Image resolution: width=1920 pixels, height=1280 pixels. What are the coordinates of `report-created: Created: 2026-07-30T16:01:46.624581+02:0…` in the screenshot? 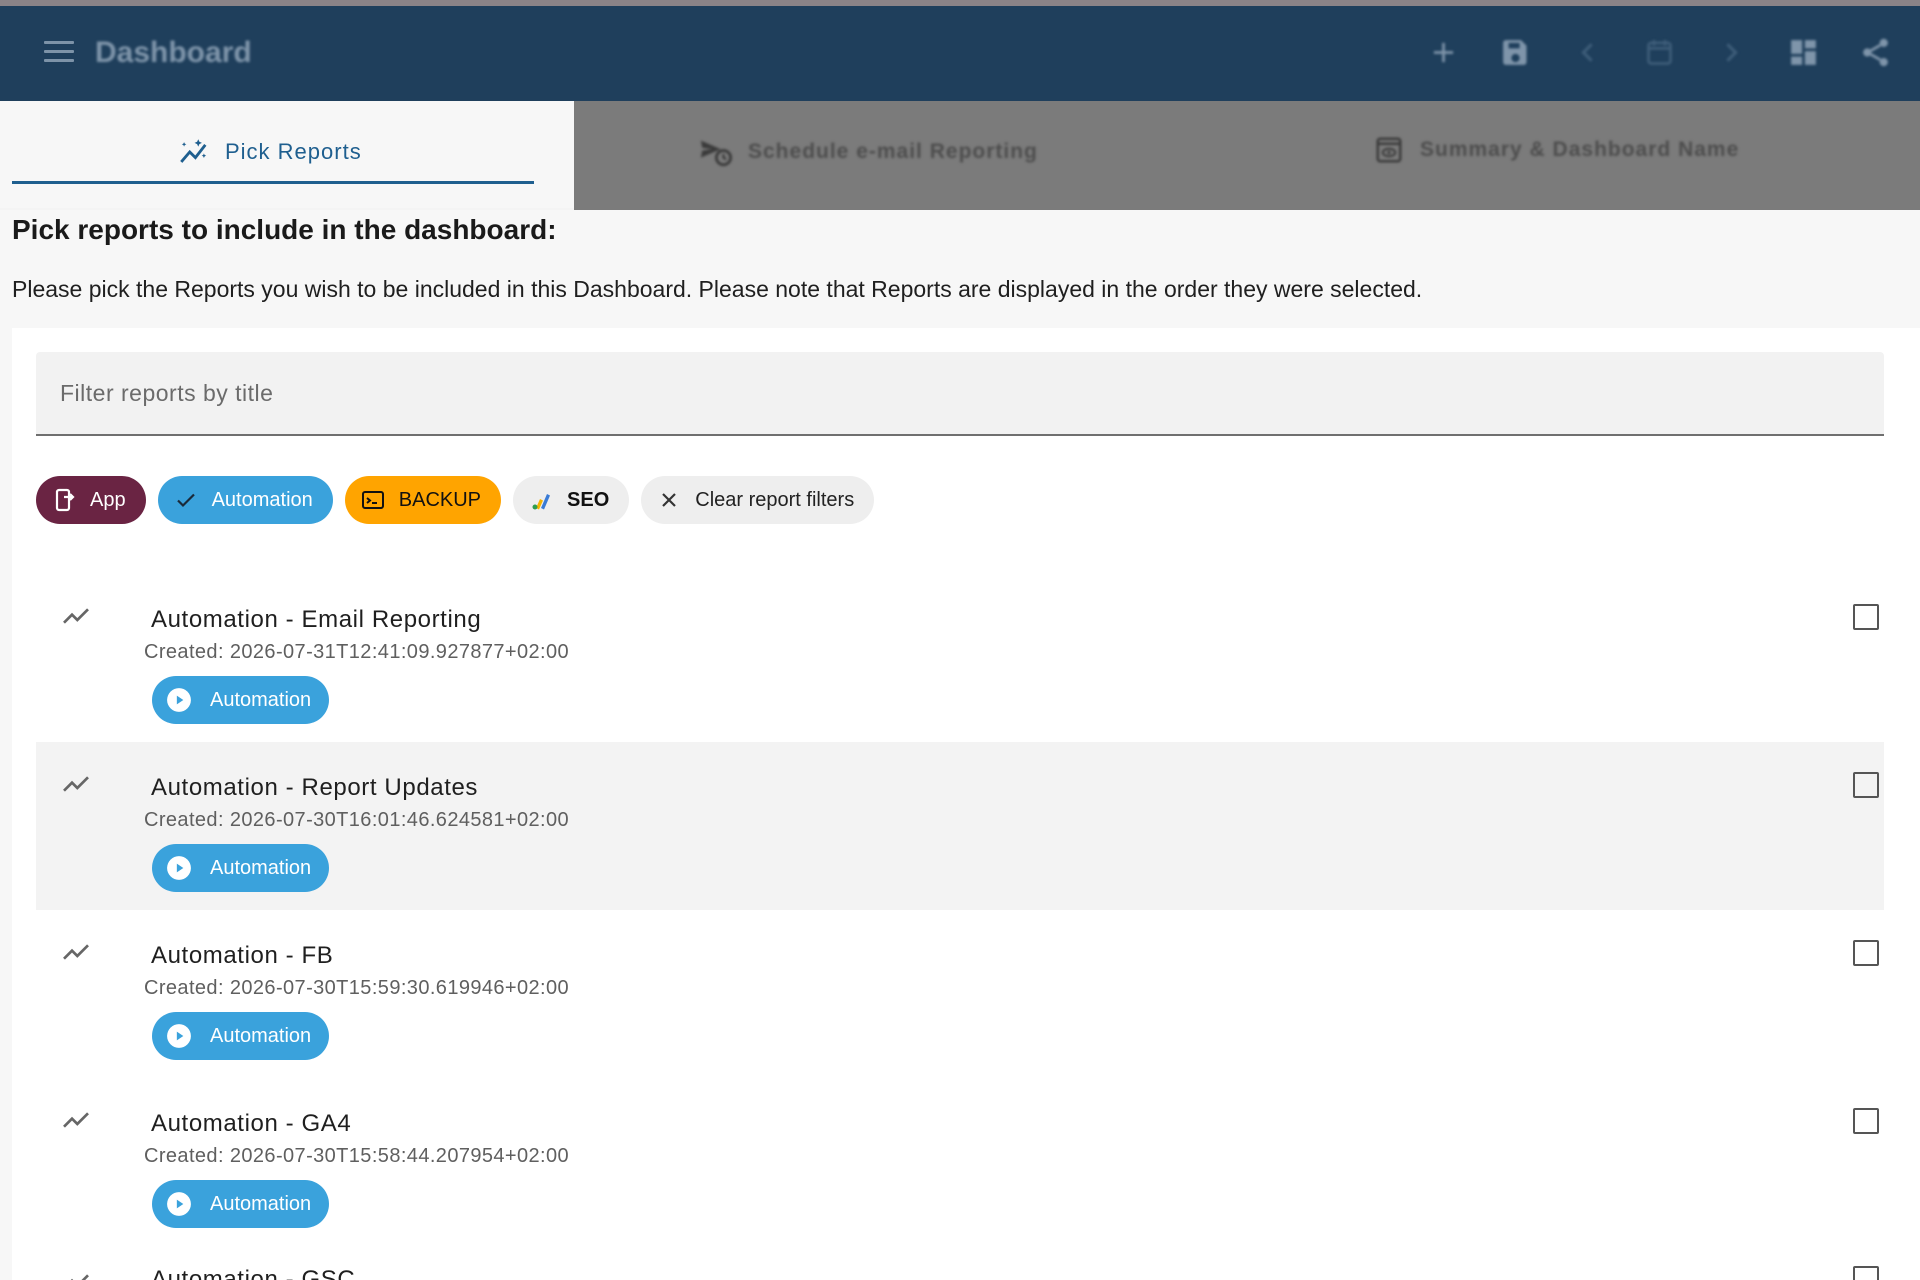 It's located at (357, 820).